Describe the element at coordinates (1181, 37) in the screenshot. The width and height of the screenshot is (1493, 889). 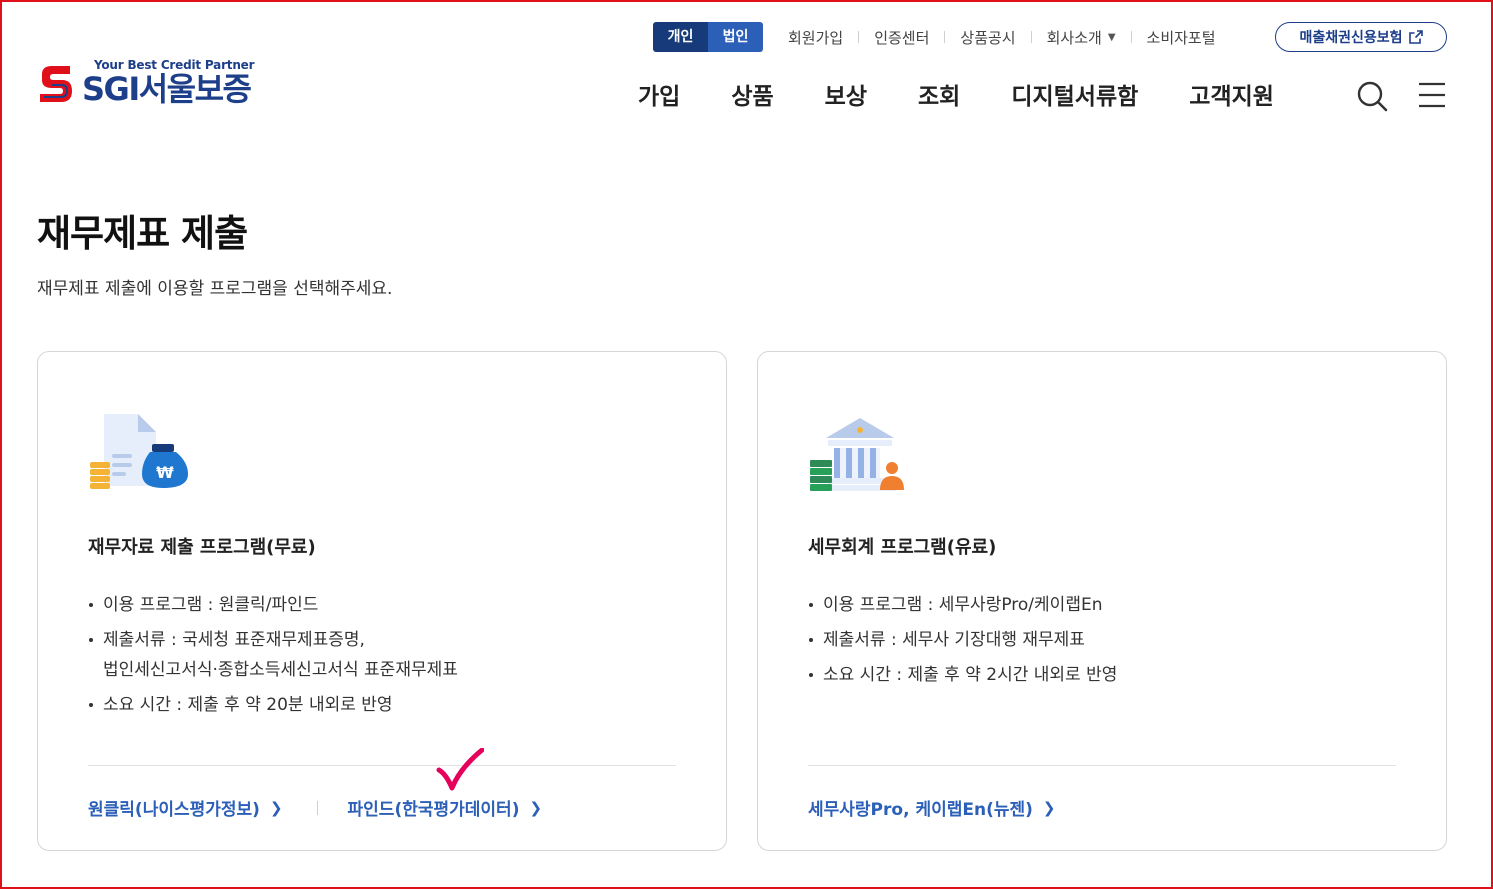
I see `util-link-consumer-portal: 소비자포털` at that location.